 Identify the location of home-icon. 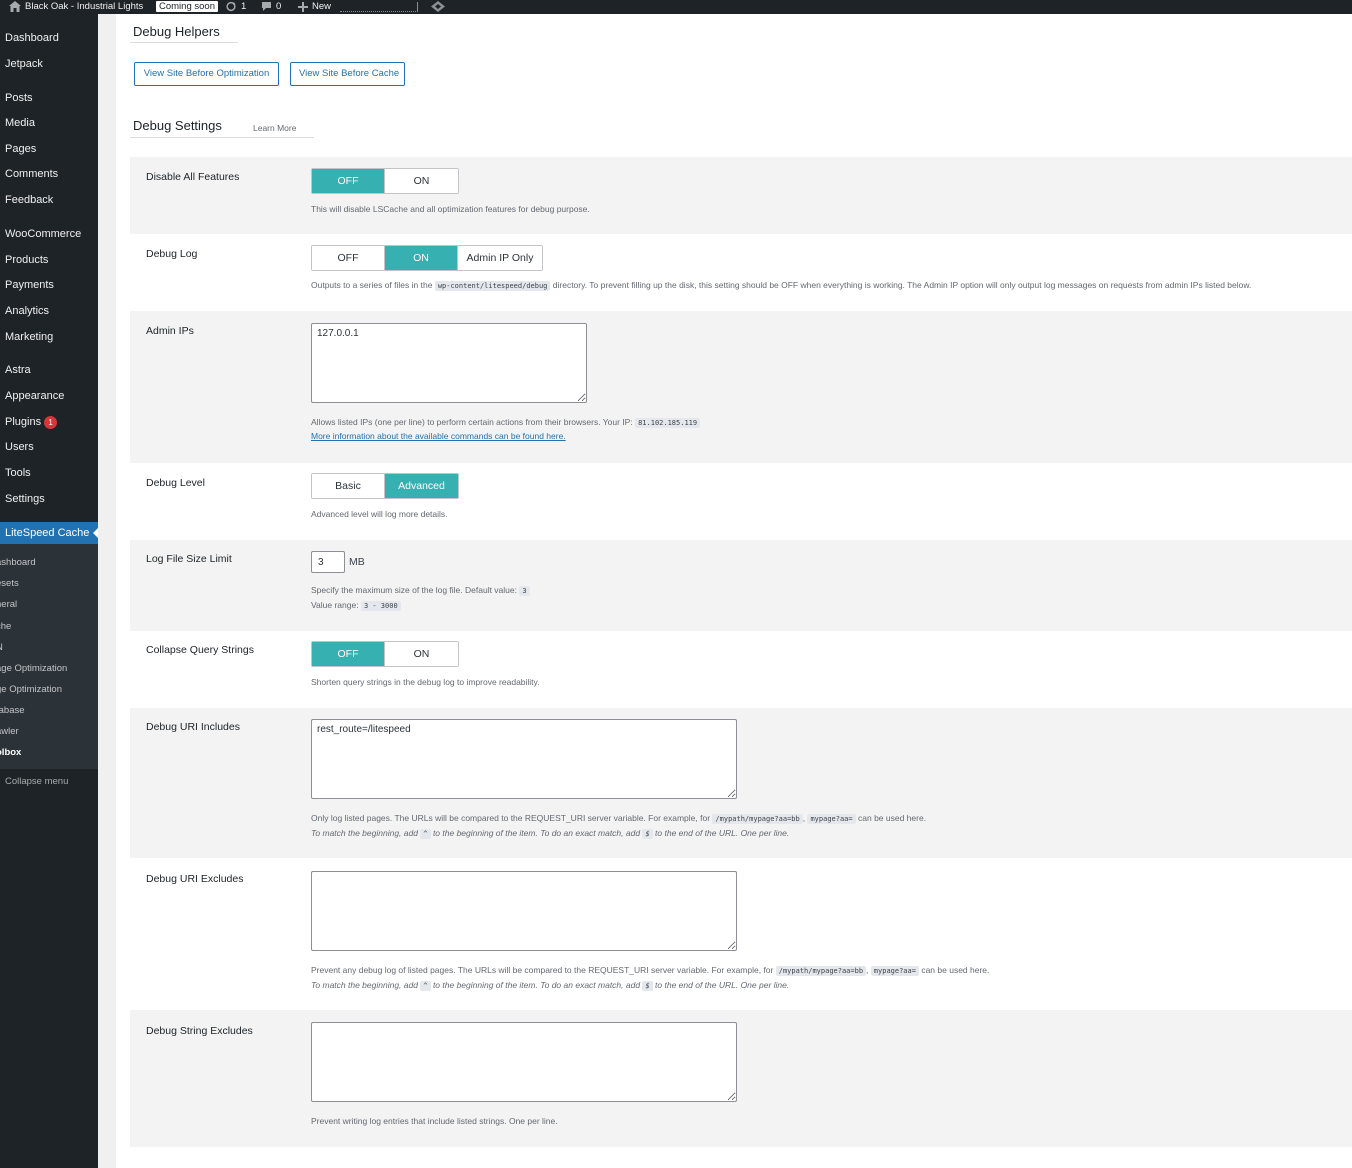
(15, 6).